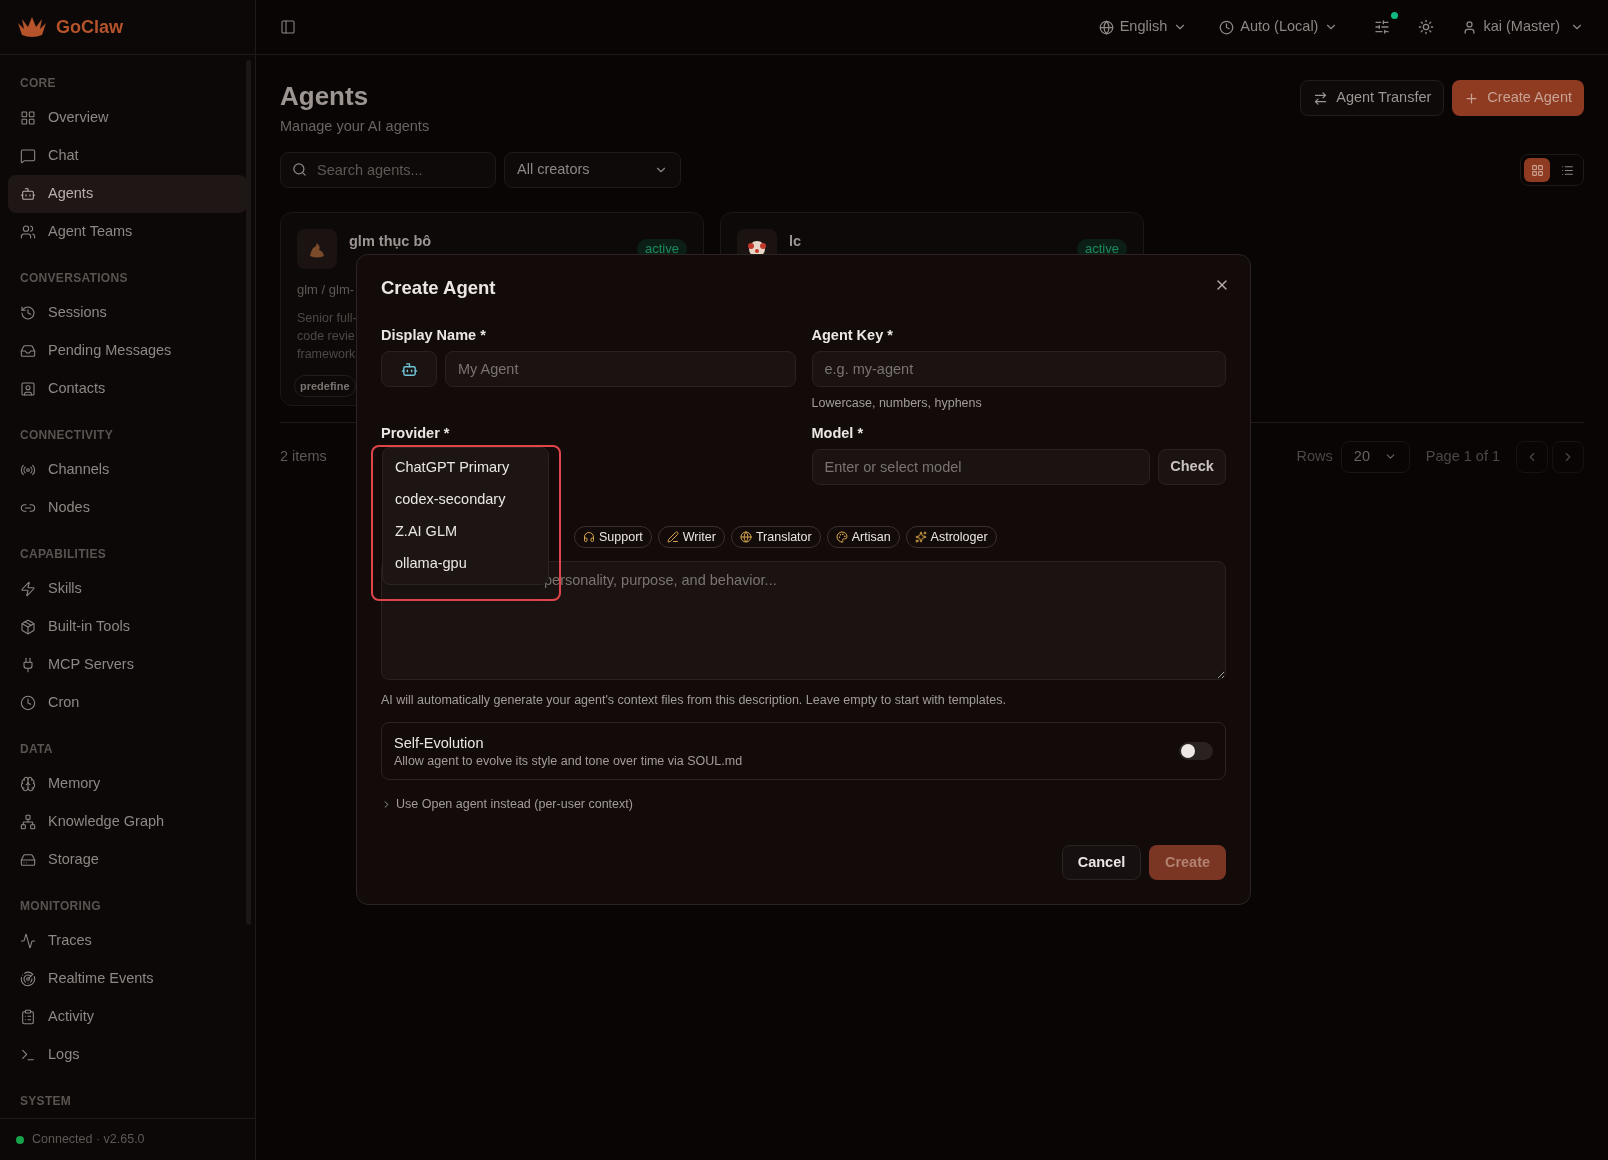 This screenshot has height=1160, width=1608. I want to click on sidebar-item: Agents, so click(127, 194).